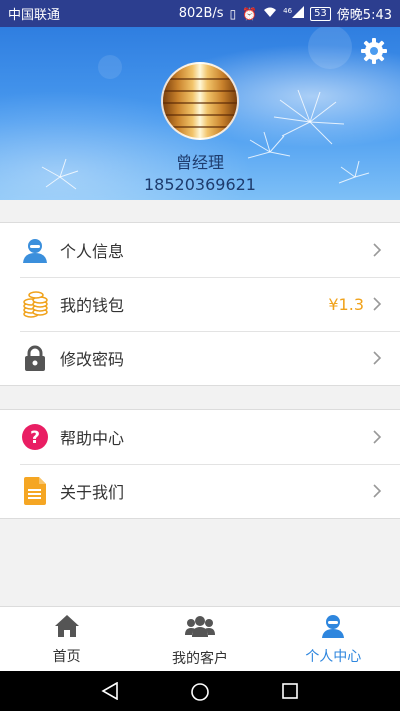  What do you see at coordinates (233, 13) in the screenshot?
I see `vibrate-icon: ▯` at bounding box center [233, 13].